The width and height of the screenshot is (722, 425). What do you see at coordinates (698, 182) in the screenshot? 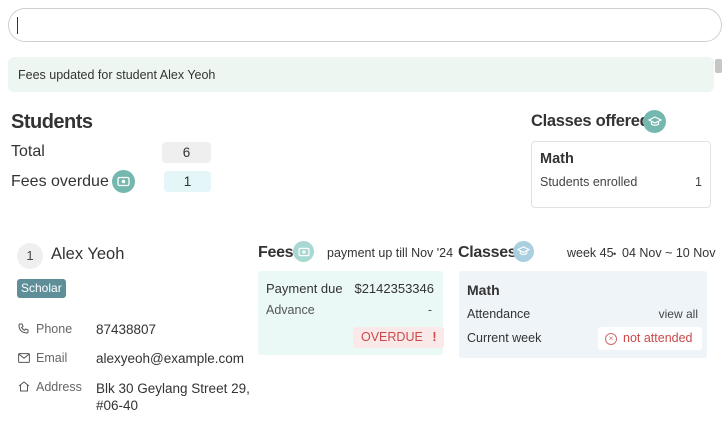
I see `students-enrolled-count: 1` at bounding box center [698, 182].